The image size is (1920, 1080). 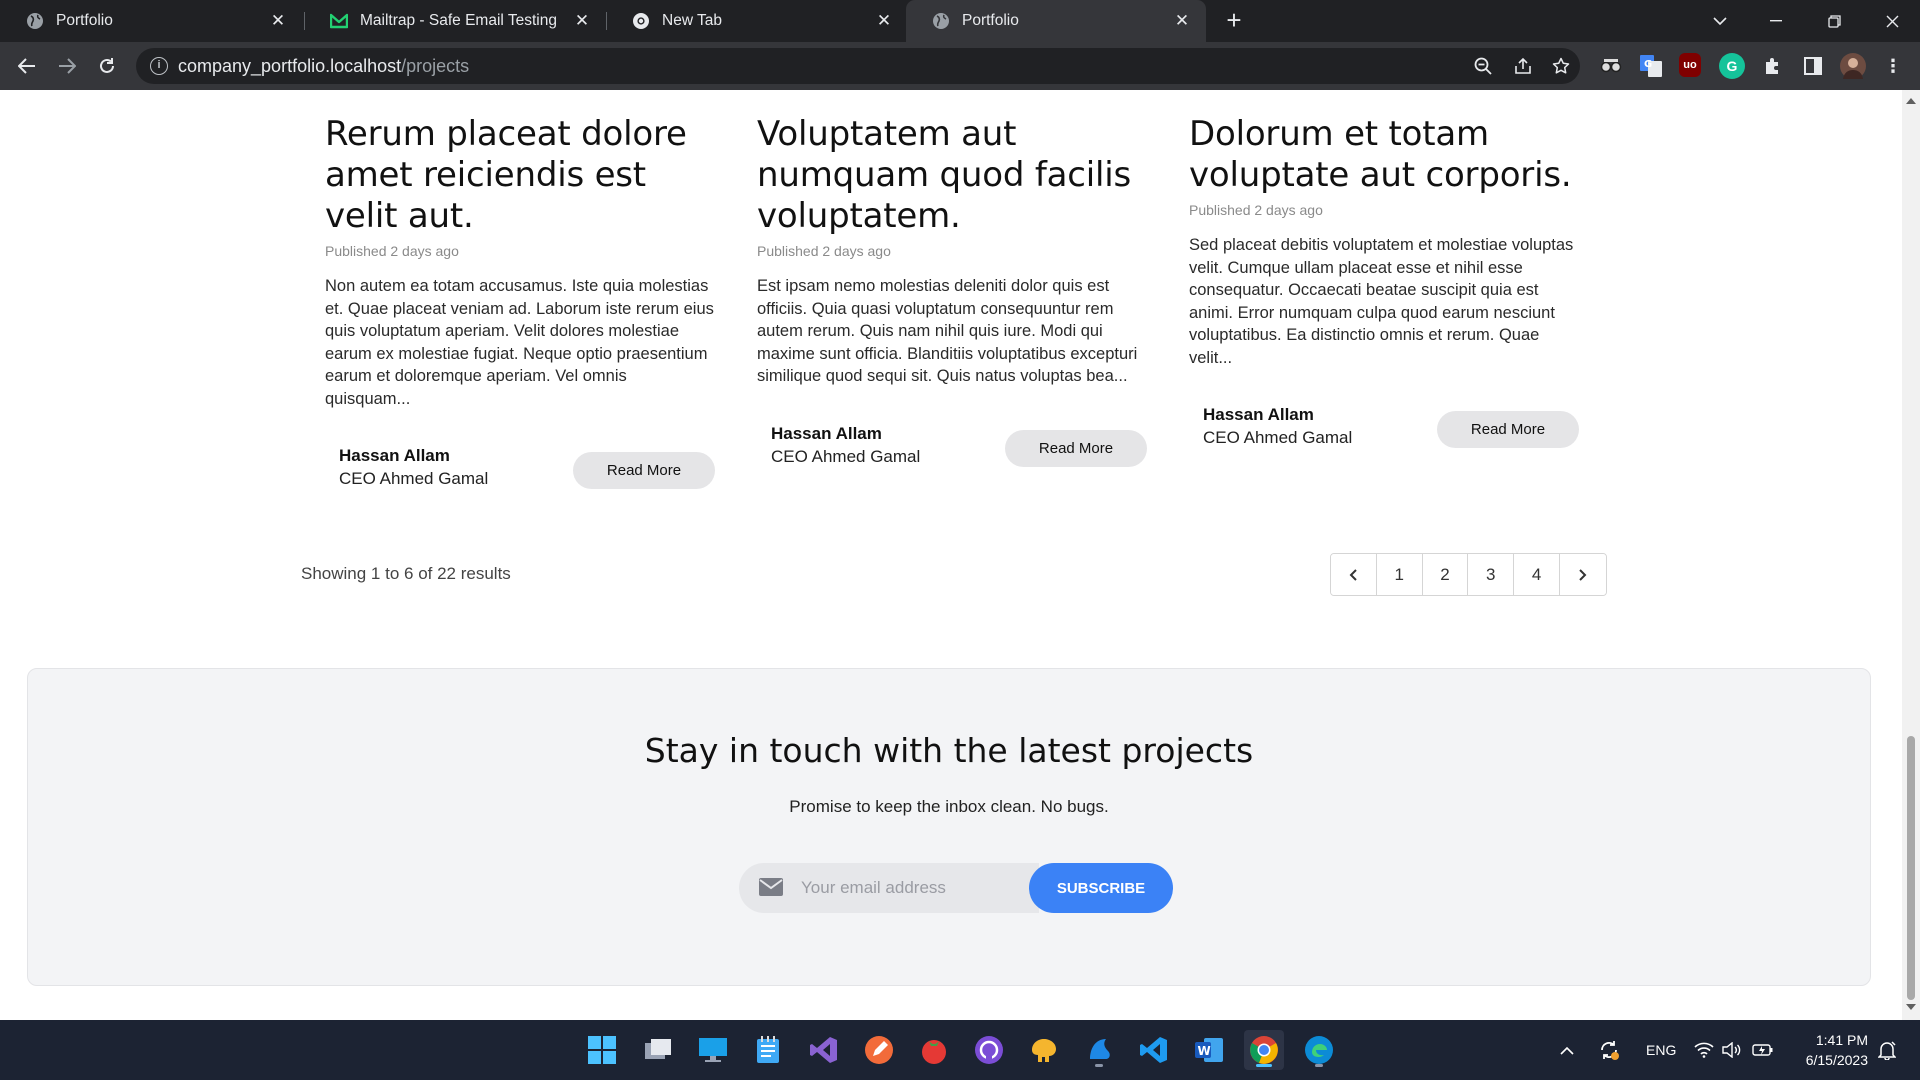 What do you see at coordinates (458, 20) in the screenshot?
I see `tab-title: Mailtrap - Safe Email Testing` at bounding box center [458, 20].